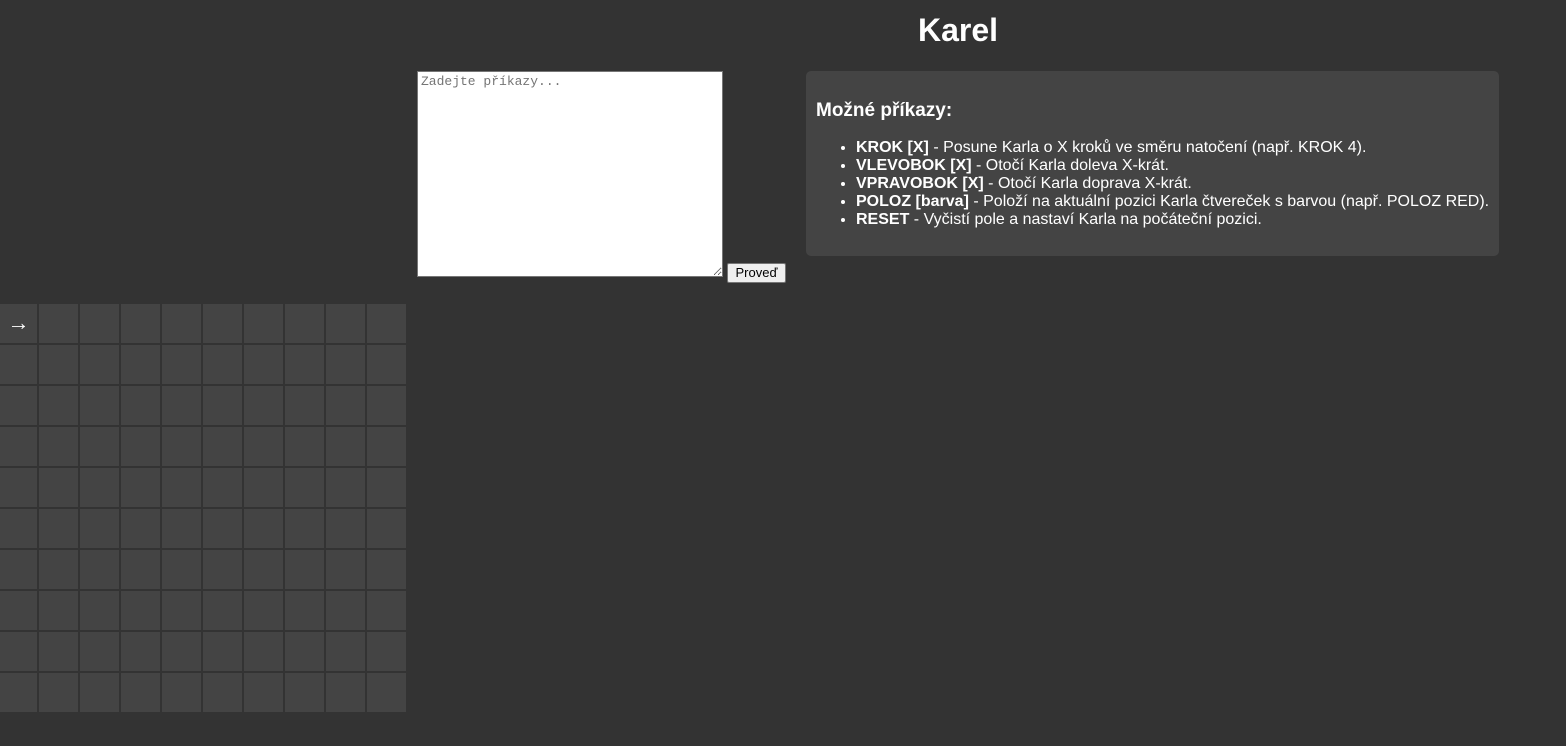  What do you see at coordinates (920, 183) in the screenshot?
I see `command-name: VPRAVOBOK [X]` at bounding box center [920, 183].